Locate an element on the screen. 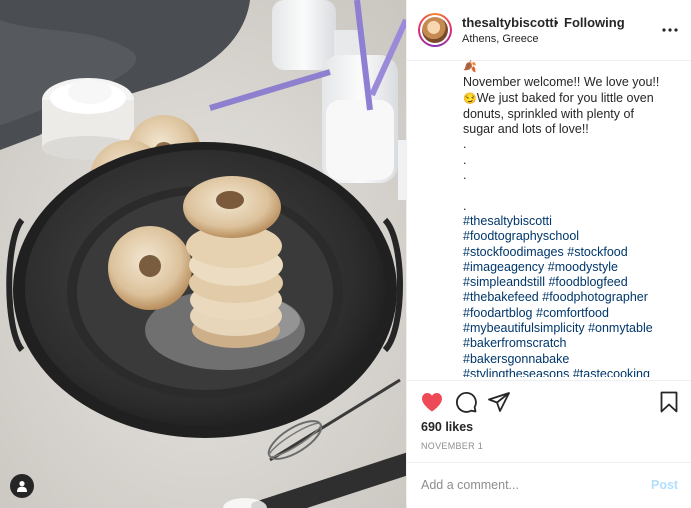 The width and height of the screenshot is (691, 508). post-comment-button: Post is located at coordinates (664, 485).